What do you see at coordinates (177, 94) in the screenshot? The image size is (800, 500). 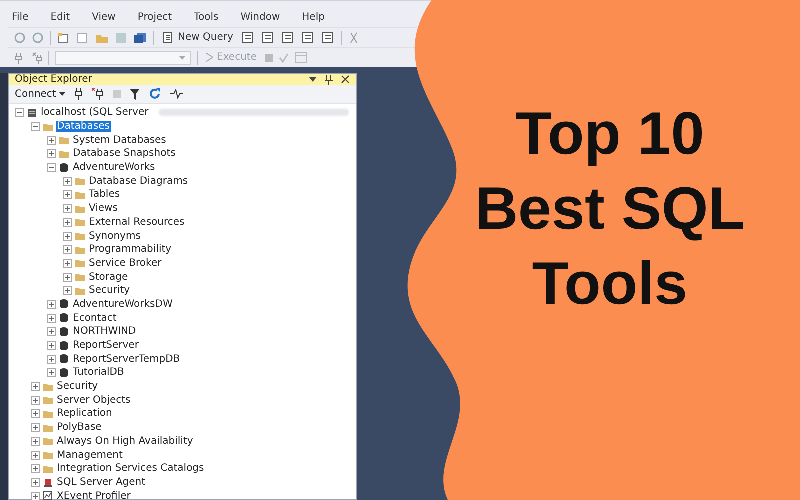 I see `activity-icon` at bounding box center [177, 94].